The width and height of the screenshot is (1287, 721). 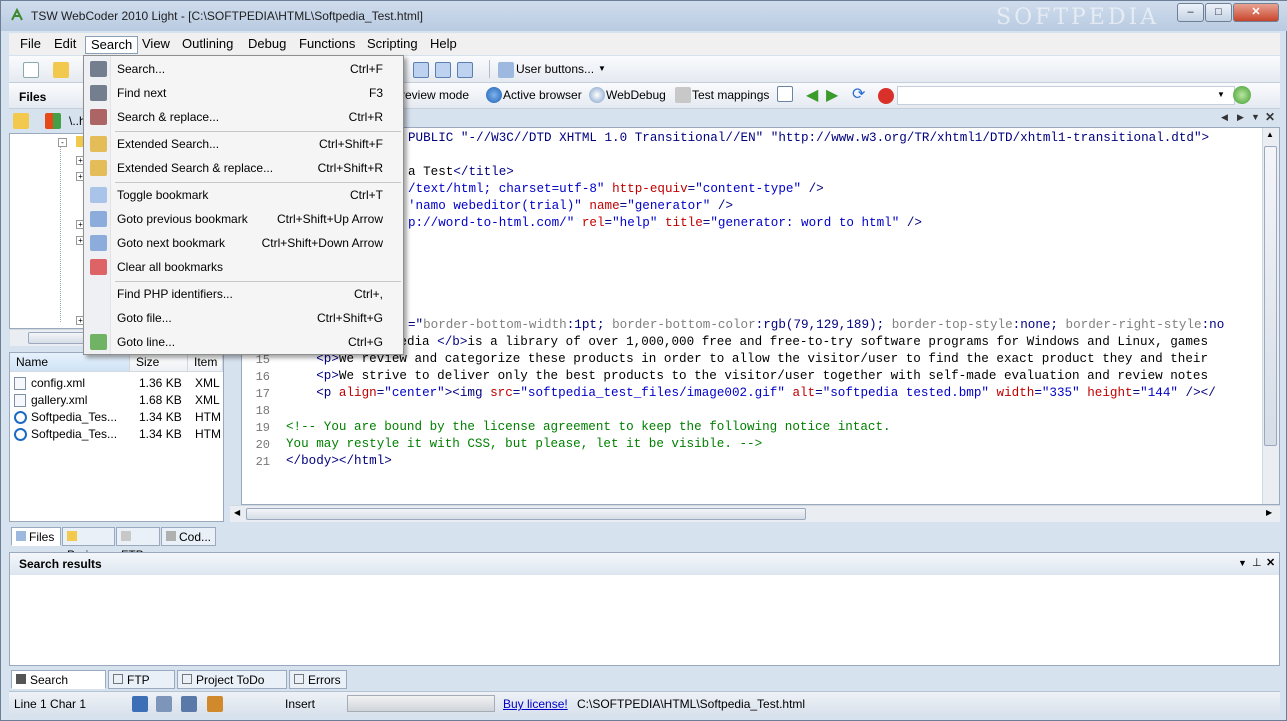 I want to click on menu-item-extended-search-replace: Extended Search & replace... Ctrl+Shift+R, so click(x=243, y=168).